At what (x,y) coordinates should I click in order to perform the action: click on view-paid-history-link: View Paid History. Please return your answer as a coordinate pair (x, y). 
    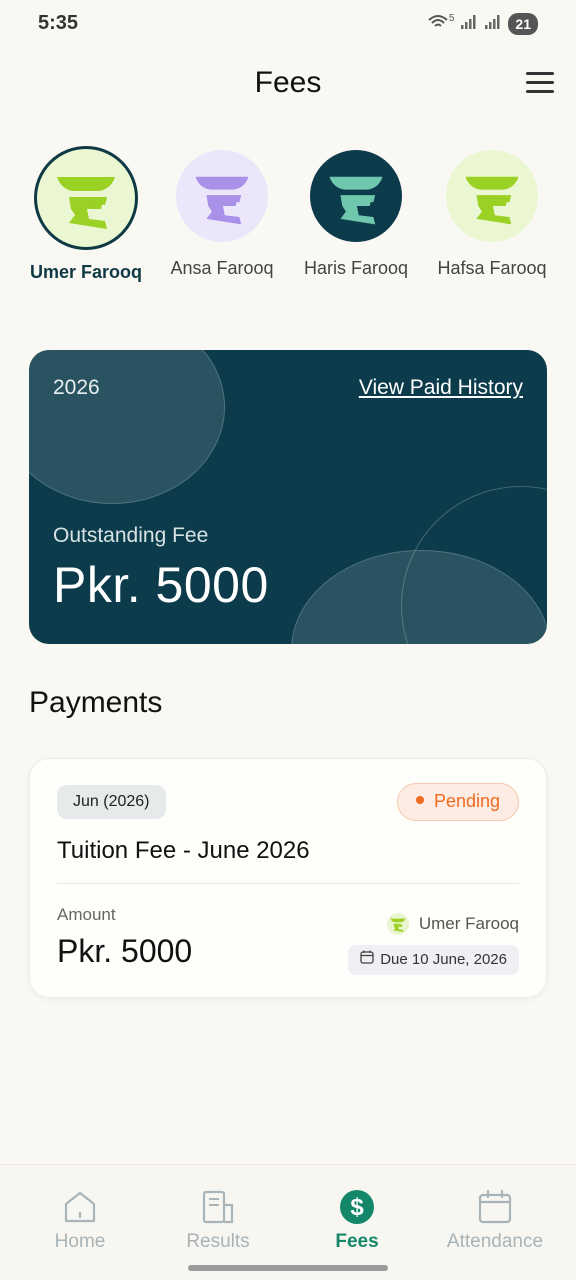
    Looking at the image, I should click on (441, 388).